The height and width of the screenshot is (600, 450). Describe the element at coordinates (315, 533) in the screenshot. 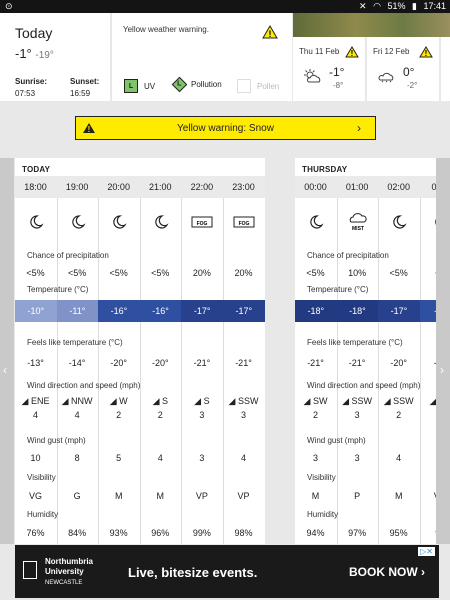

I see `hum-value: 94%` at that location.